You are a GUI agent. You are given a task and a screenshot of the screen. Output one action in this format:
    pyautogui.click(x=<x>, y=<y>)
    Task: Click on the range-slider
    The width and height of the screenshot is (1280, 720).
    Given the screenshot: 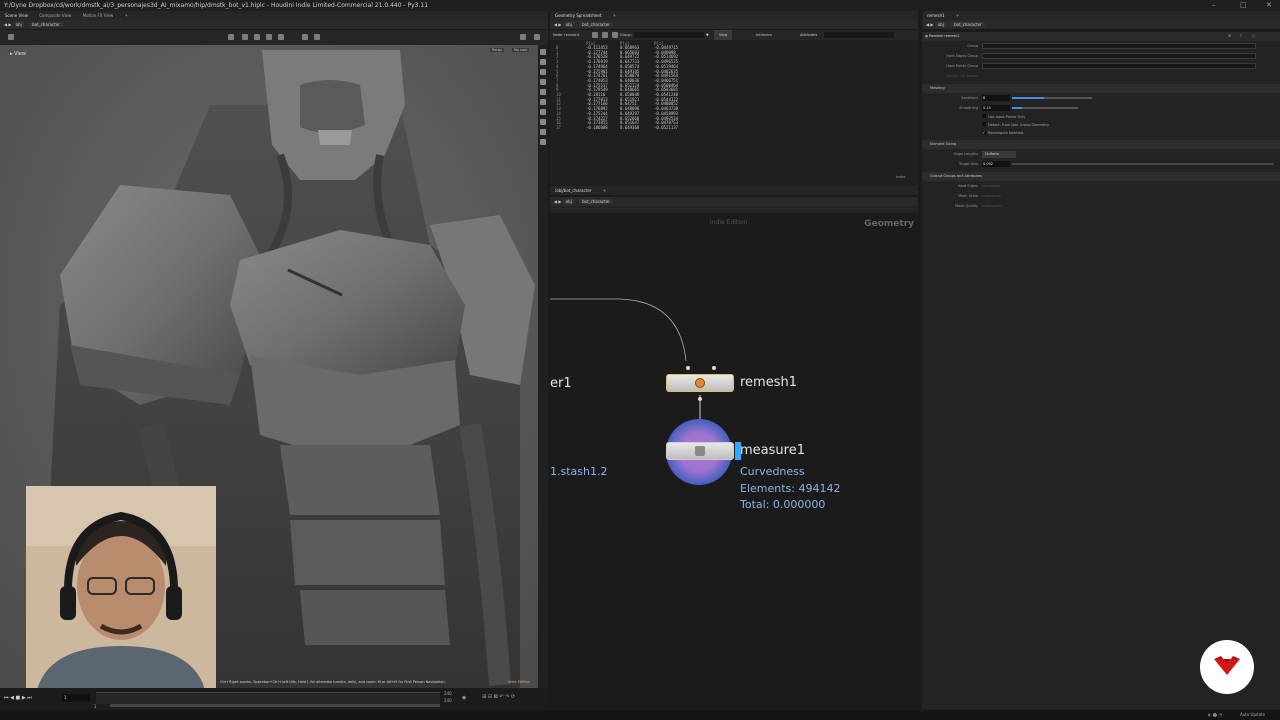 What is the action you would take?
    pyautogui.click(x=275, y=705)
    